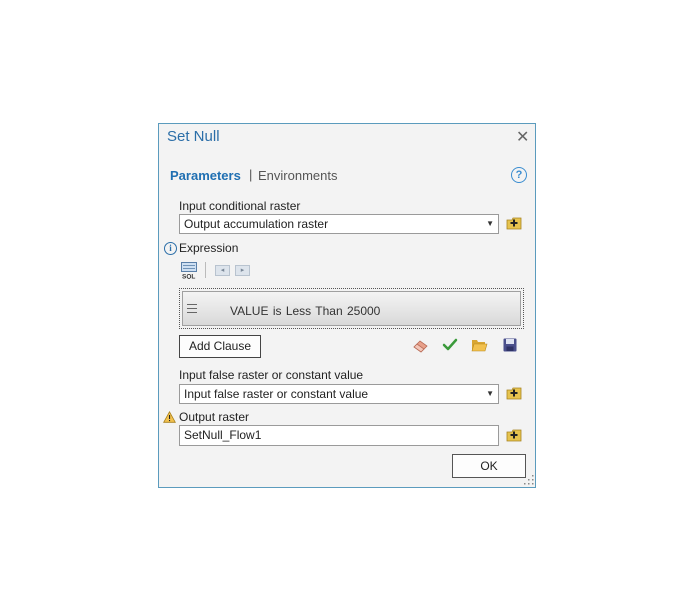 The width and height of the screenshot is (696, 612). Describe the element at coordinates (307, 311) in the screenshot. I see `clause-operator: is Less Than` at that location.